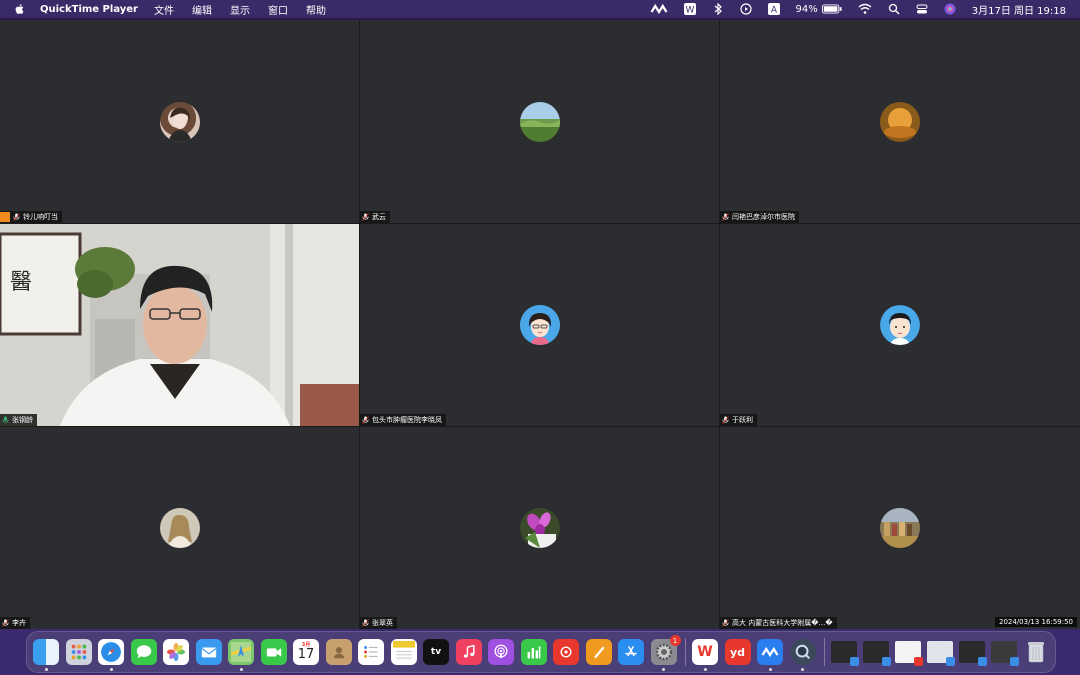  Describe the element at coordinates (403, 652) in the screenshot. I see `notes-icon` at that location.